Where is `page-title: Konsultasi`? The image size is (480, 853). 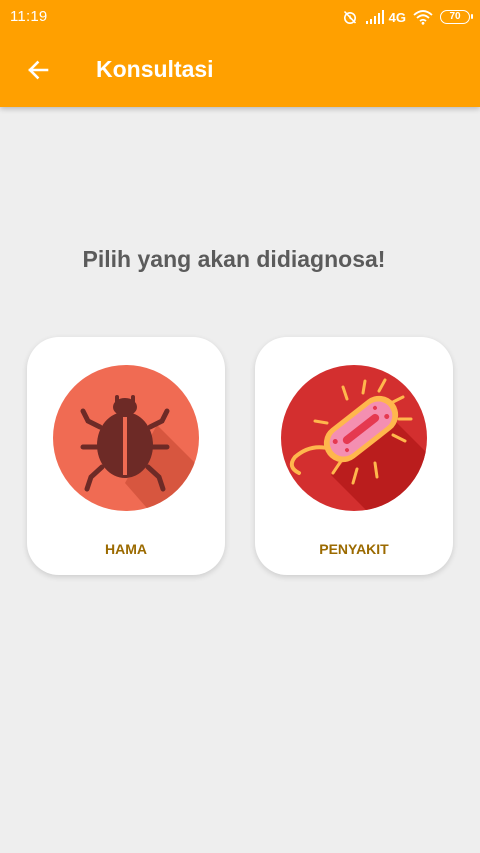
page-title: Konsultasi is located at coordinates (155, 69).